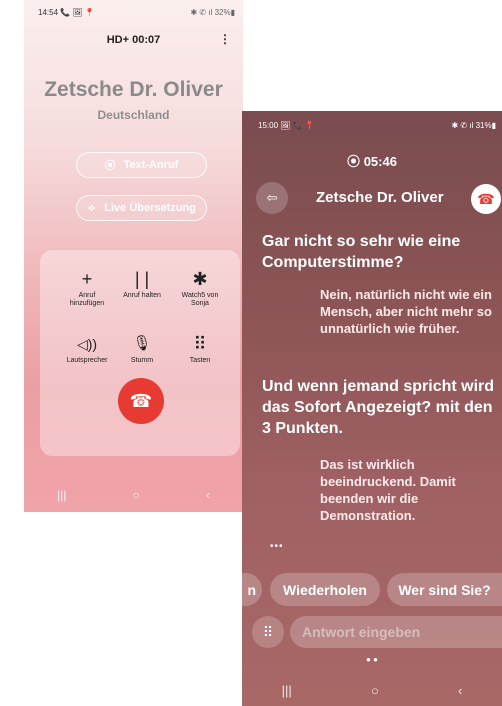  Describe the element at coordinates (380, 161) in the screenshot. I see `call-timer-value: 05:46` at that location.